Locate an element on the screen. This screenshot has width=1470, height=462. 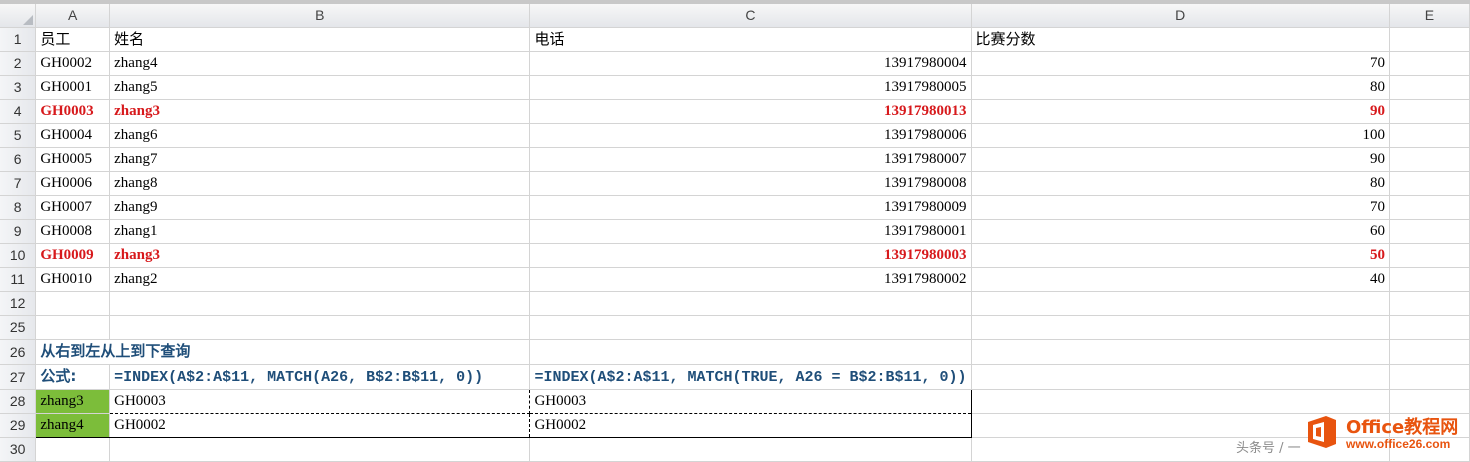
row-header: 4 is located at coordinates (18, 111).